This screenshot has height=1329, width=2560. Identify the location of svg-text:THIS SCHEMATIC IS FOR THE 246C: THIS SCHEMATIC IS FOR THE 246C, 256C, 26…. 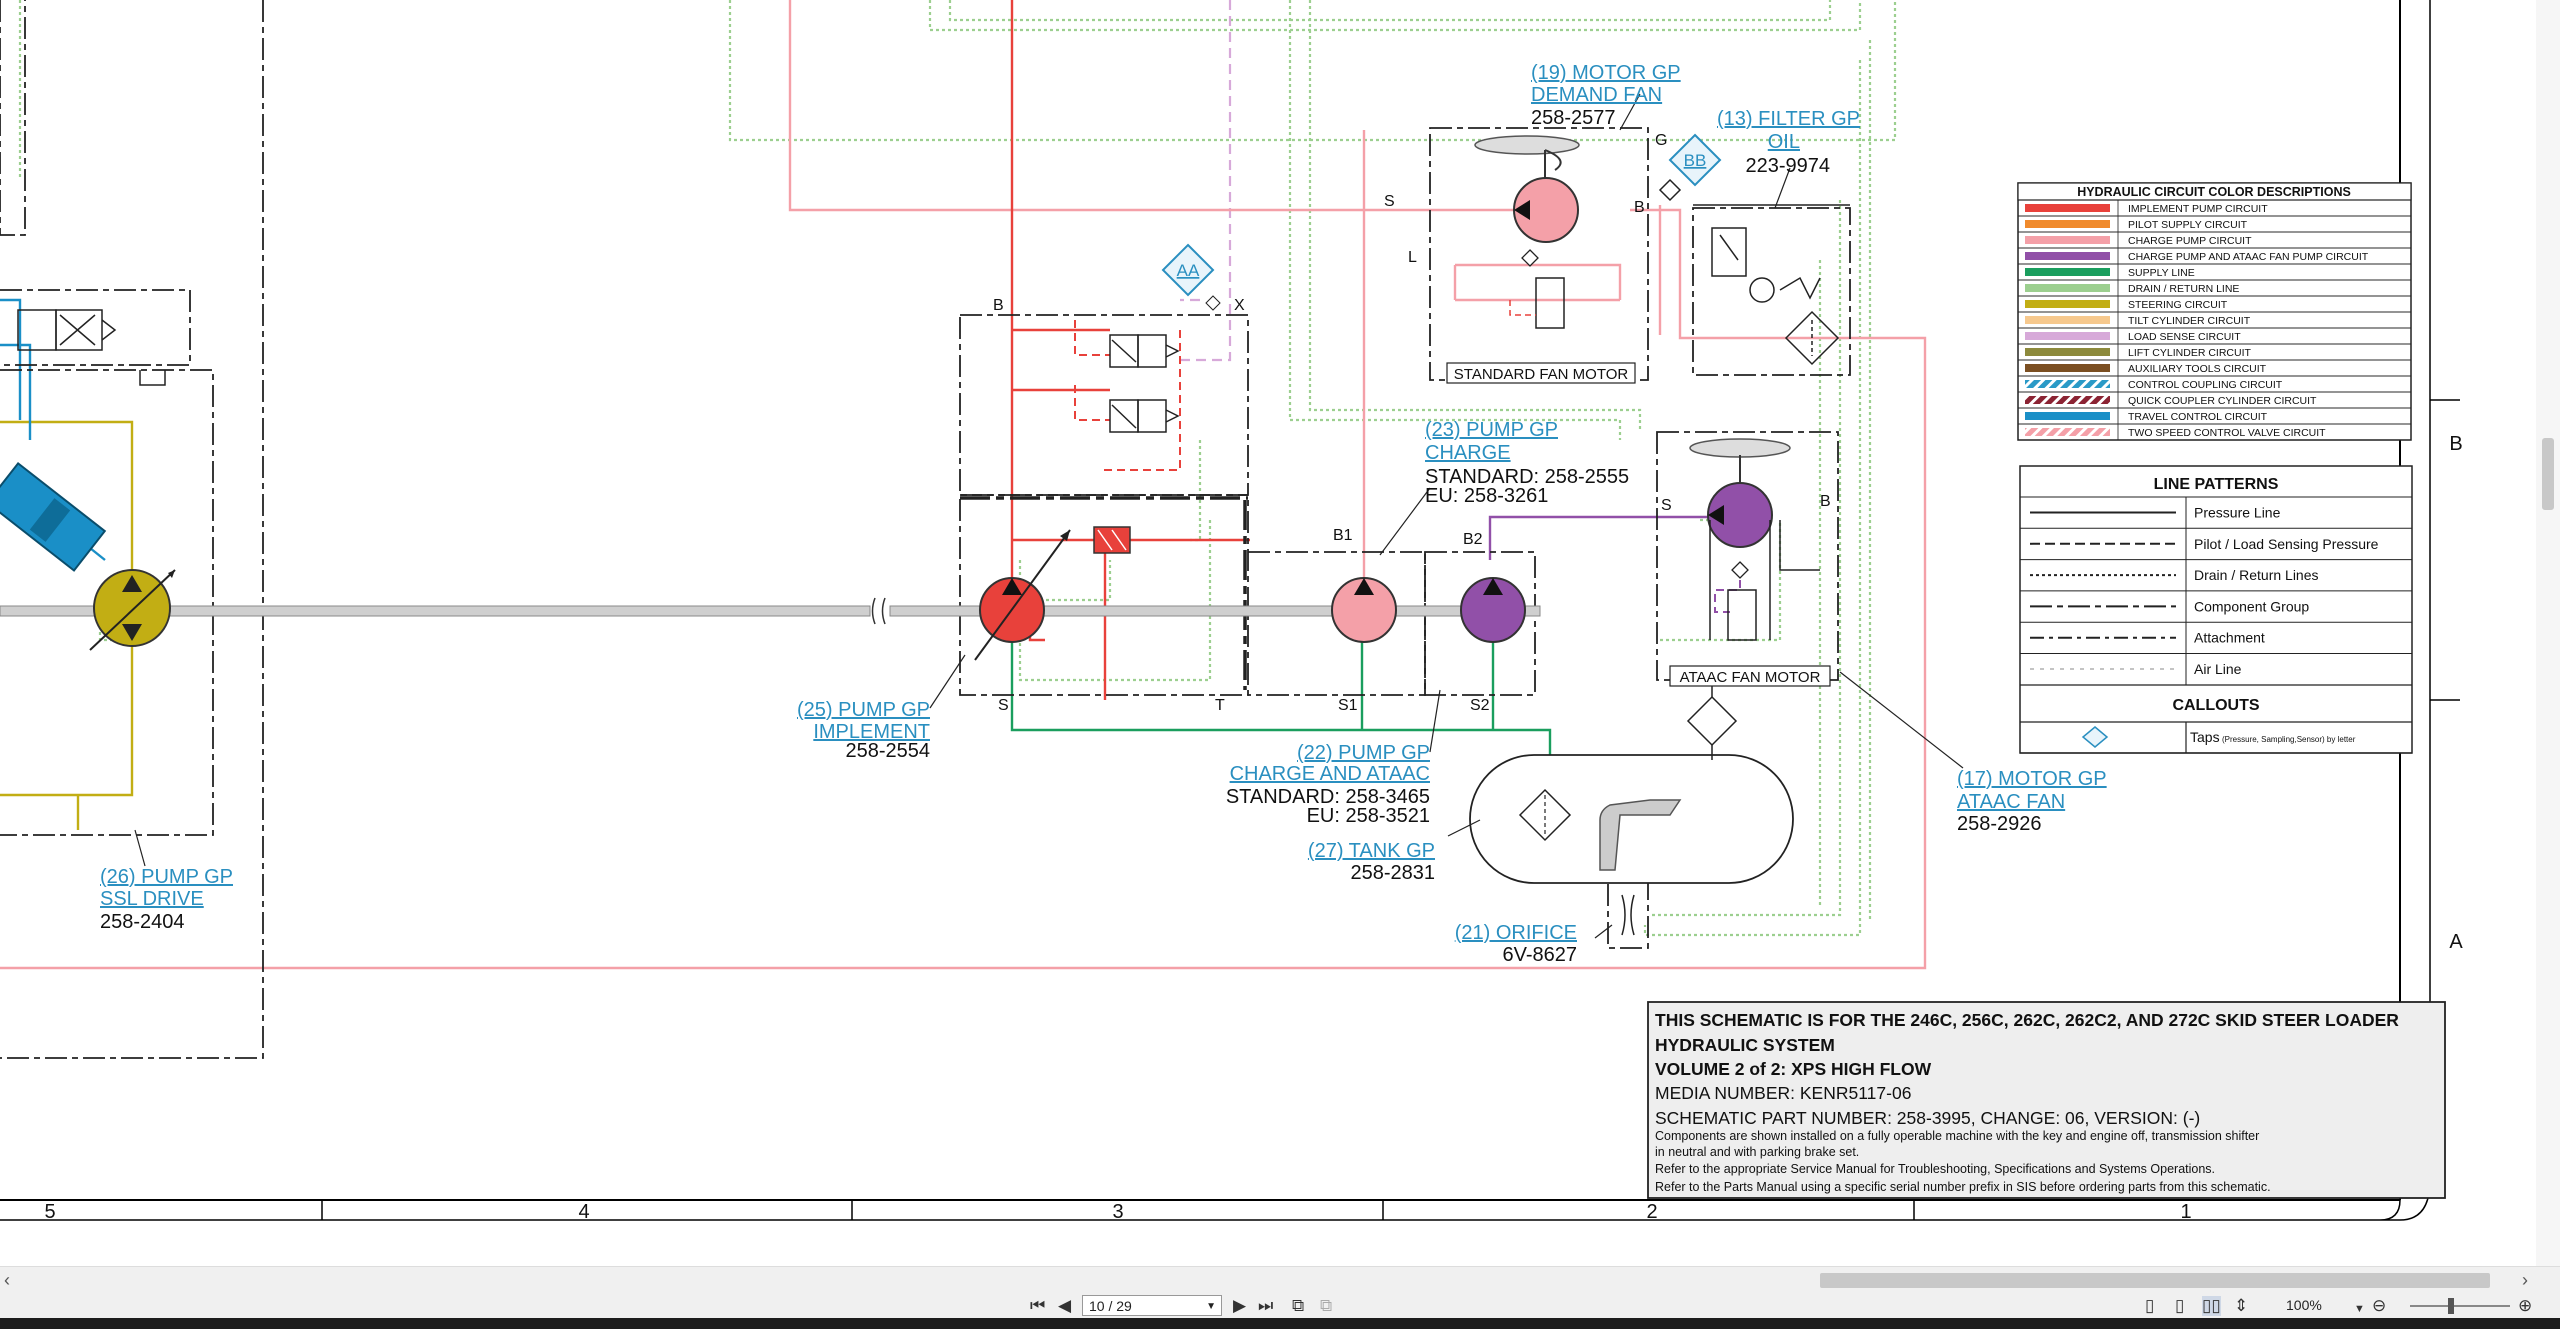
(2027, 1020).